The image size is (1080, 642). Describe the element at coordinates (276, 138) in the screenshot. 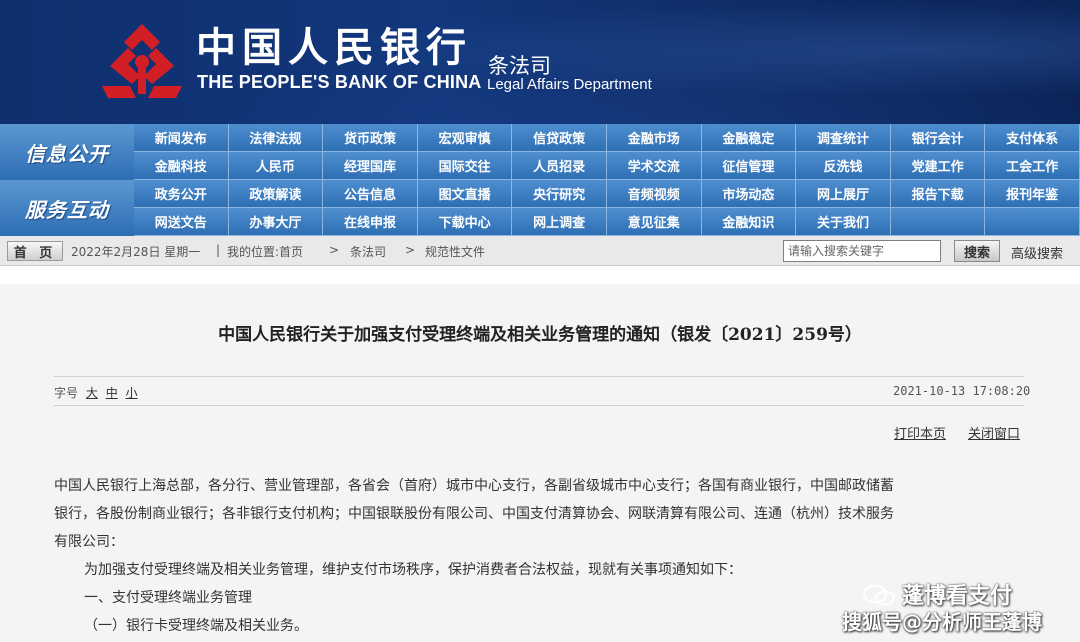

I see `nav-item: 法律法规` at that location.